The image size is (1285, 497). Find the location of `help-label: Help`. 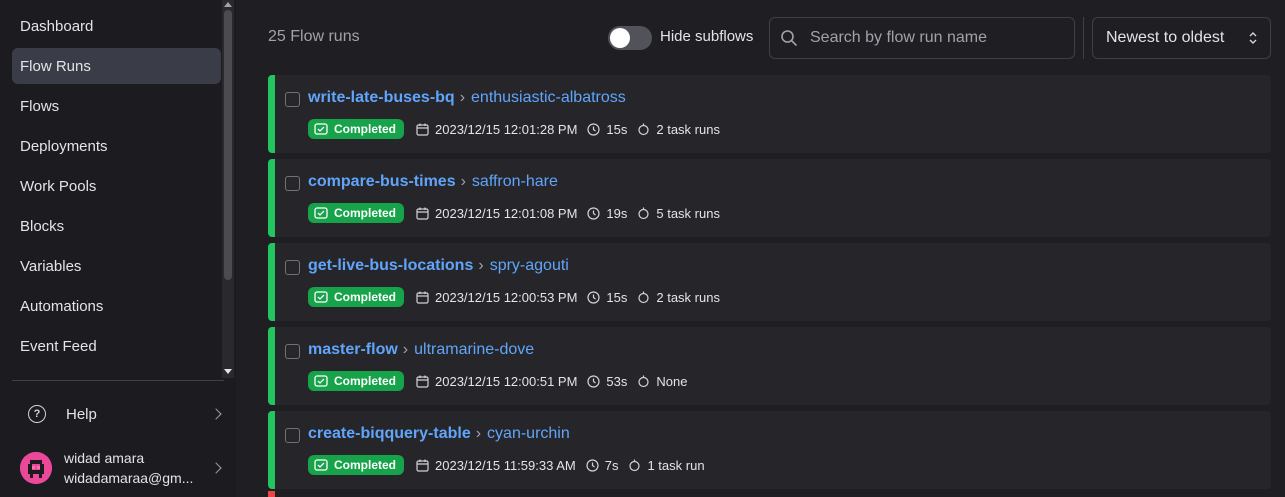

help-label: Help is located at coordinates (81, 414).